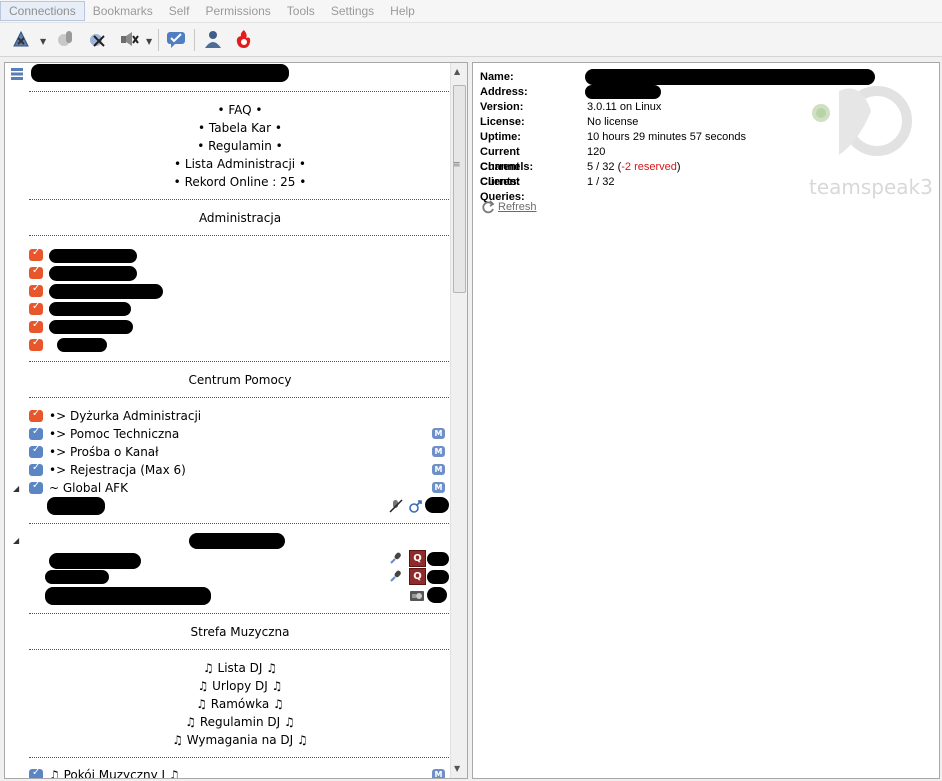  Describe the element at coordinates (129, 39) in the screenshot. I see `mute-microphone-icon` at that location.